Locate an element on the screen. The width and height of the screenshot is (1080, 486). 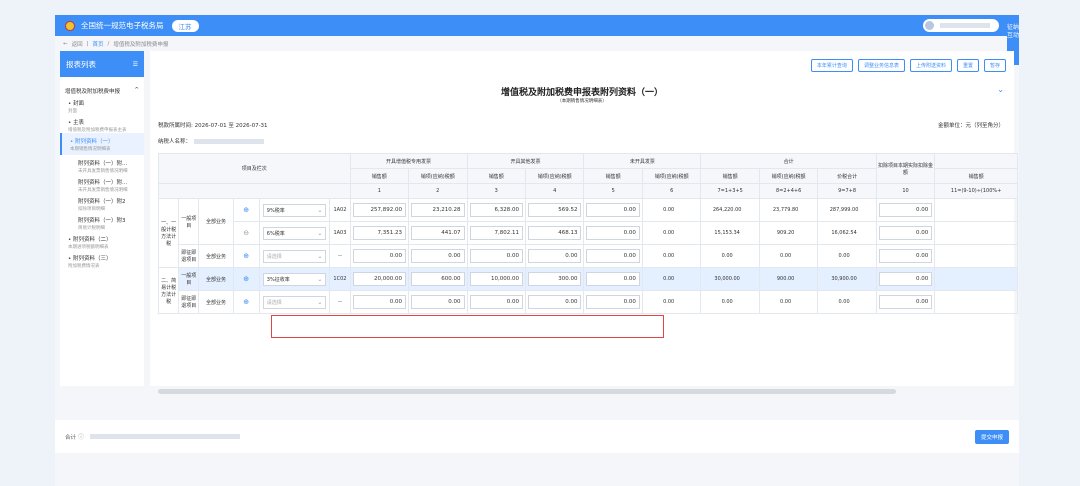
user-menu is located at coordinates (961, 25).